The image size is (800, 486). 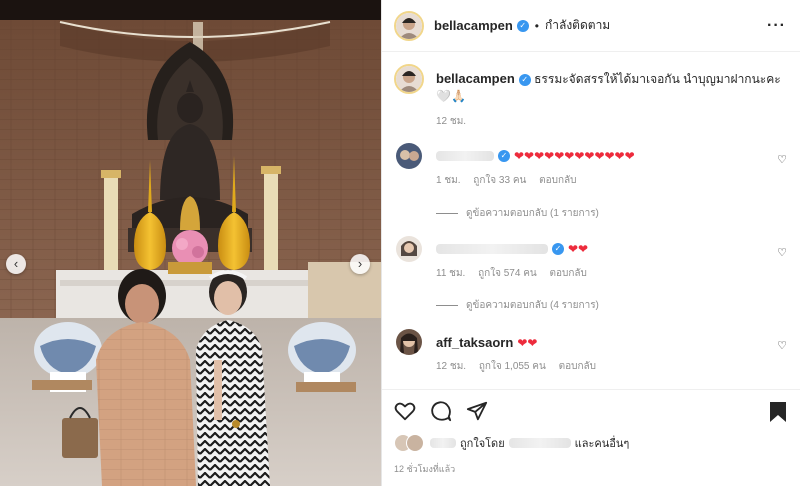 I want to click on and-others-link: และคนอื่นๆ, so click(x=602, y=443).